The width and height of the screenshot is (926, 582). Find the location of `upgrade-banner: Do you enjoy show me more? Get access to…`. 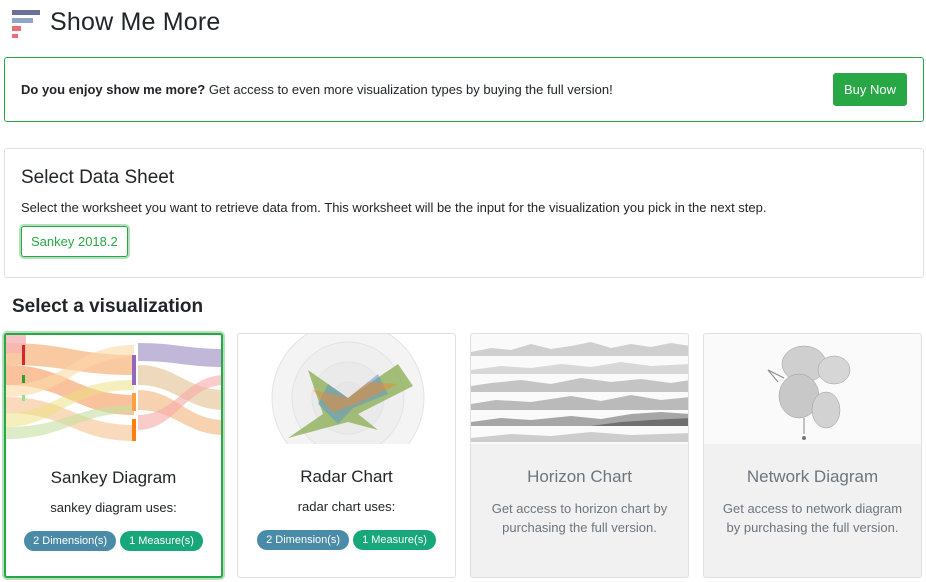

upgrade-banner: Do you enjoy show me more? Get access to… is located at coordinates (464, 89).